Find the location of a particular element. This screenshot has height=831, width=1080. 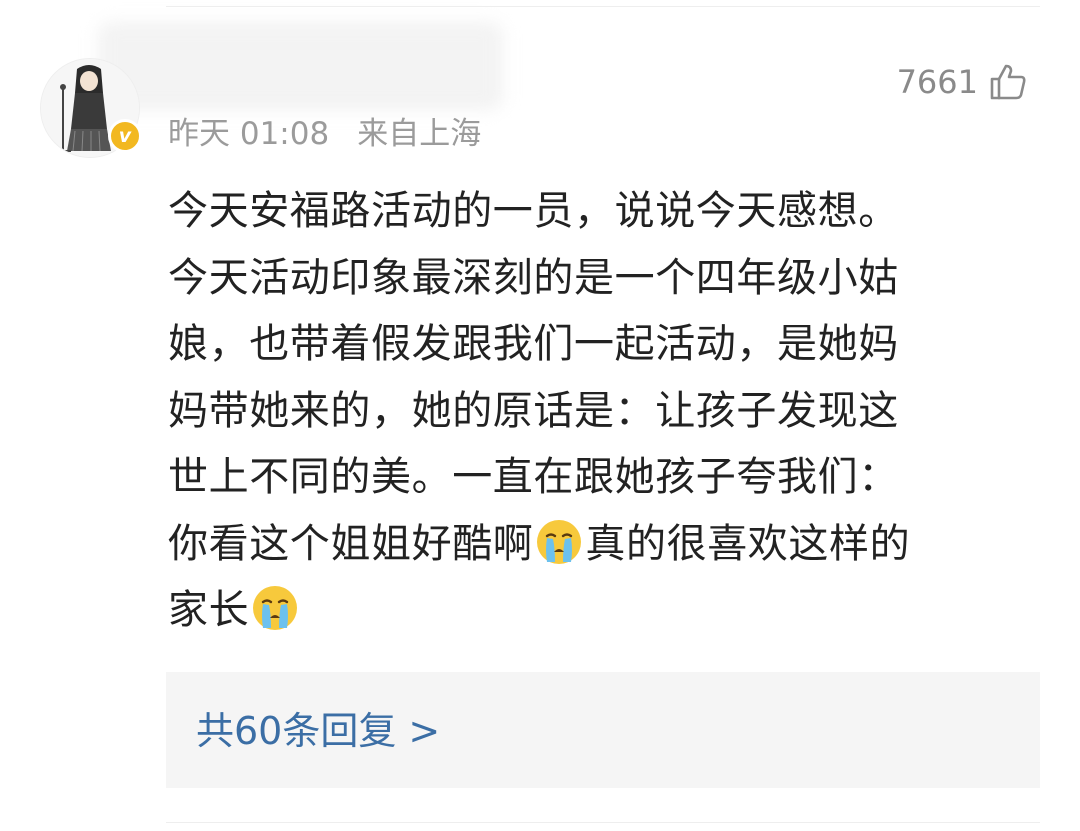

like-count: 7661 is located at coordinates (937, 82).